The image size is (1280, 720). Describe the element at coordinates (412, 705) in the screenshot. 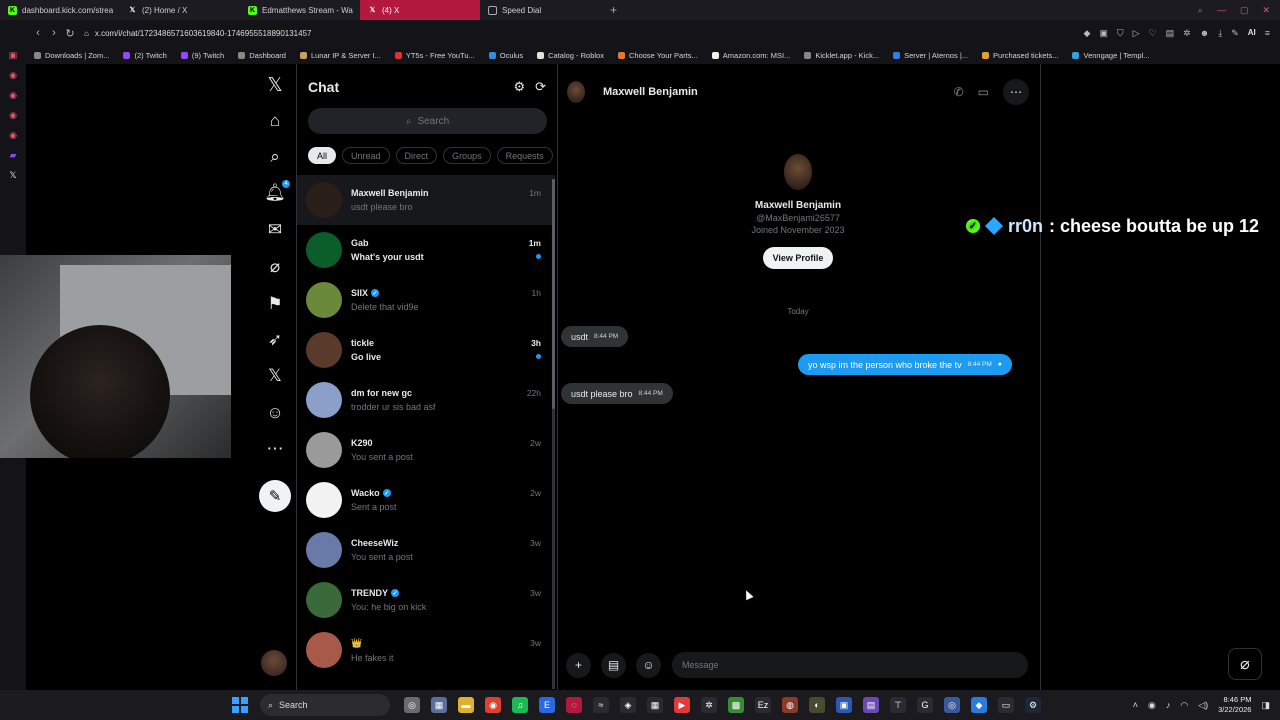

I see `widgets-icon: ◎` at that location.